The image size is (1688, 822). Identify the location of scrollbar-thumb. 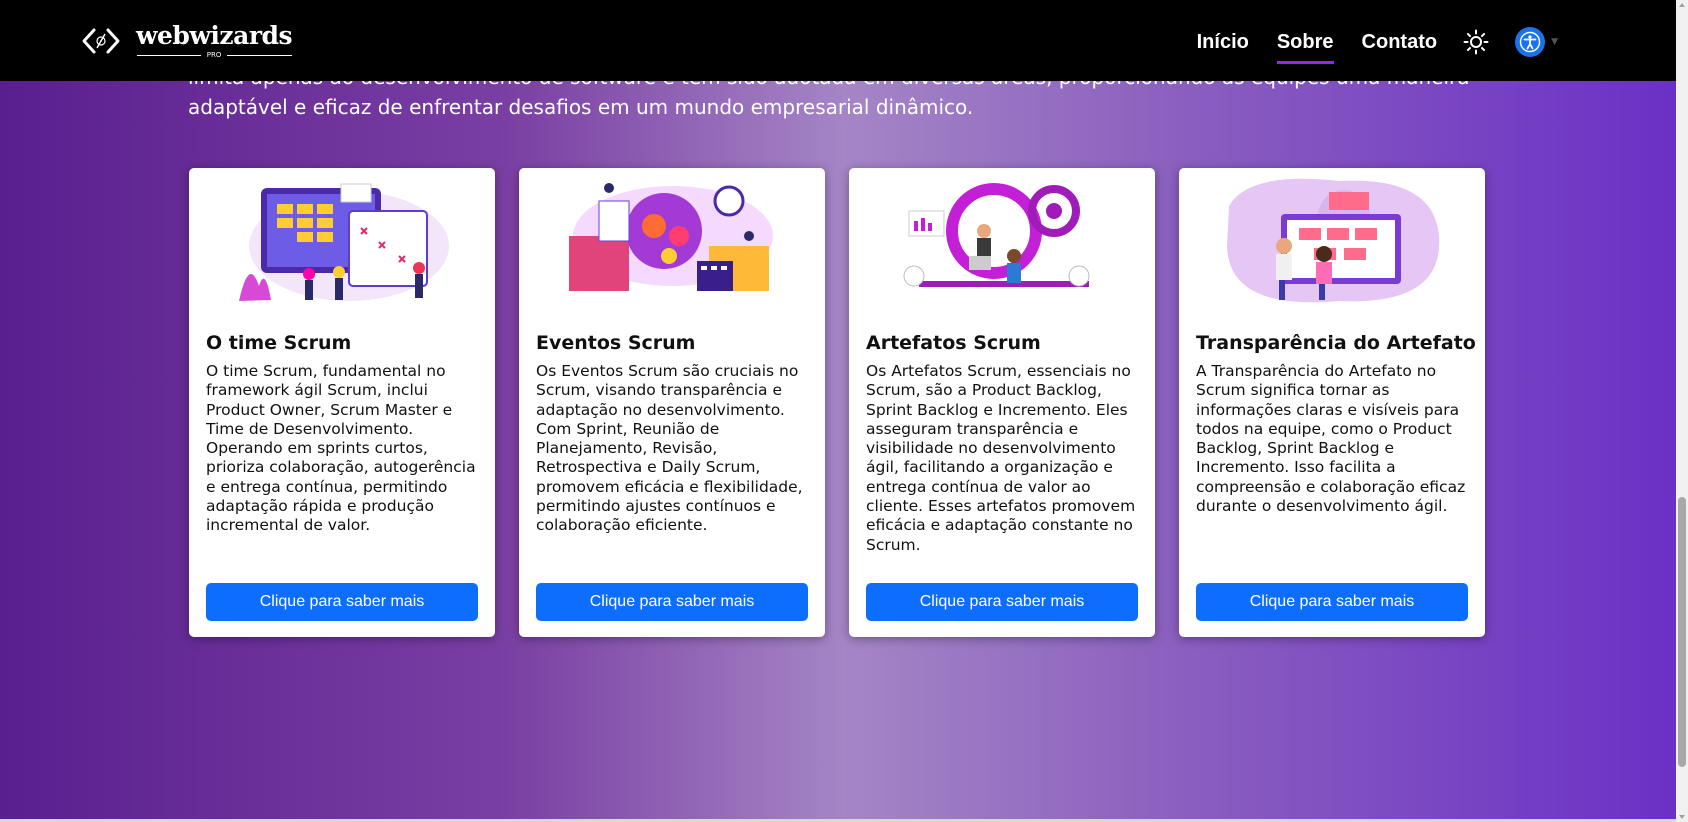
(1682, 632).